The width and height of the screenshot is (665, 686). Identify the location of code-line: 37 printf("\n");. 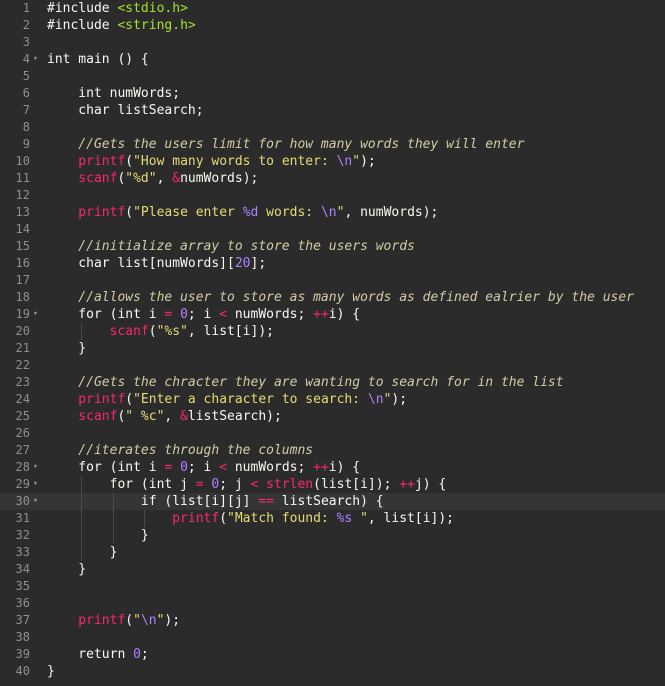
(332, 620).